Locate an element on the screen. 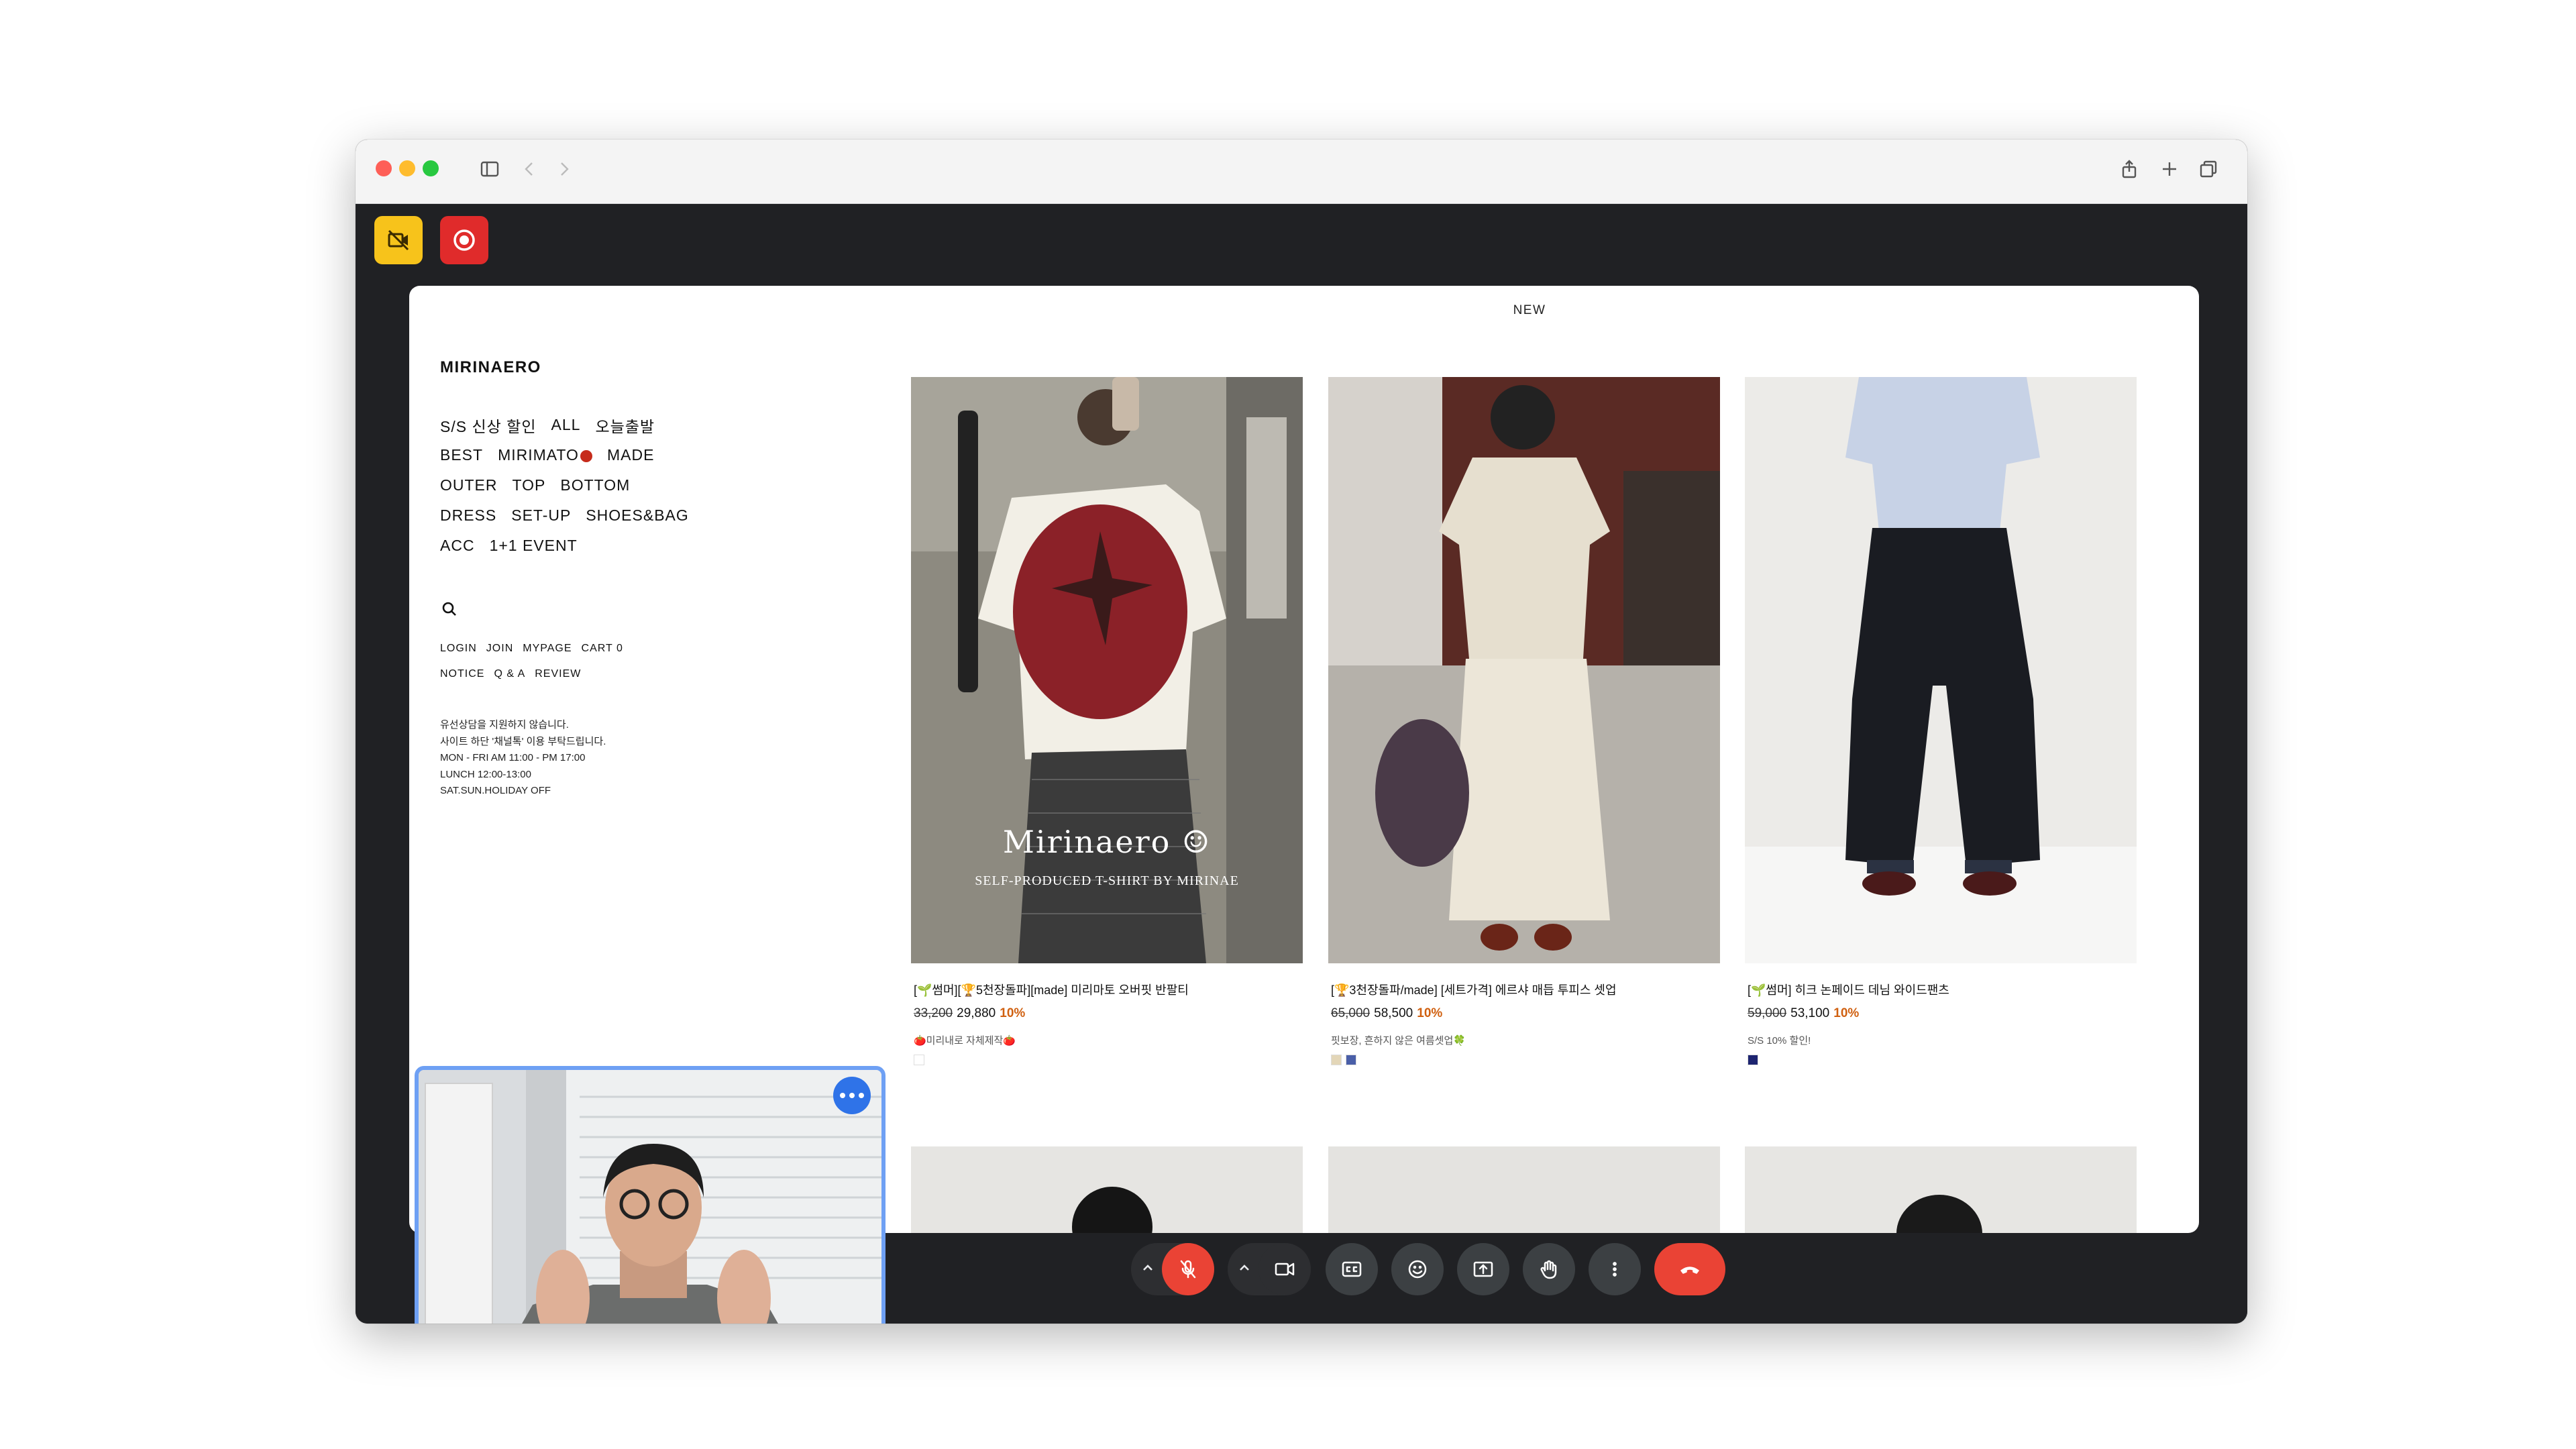 The height and width of the screenshot is (1449, 2576). product-description: S/S 10% 할인! is located at coordinates (1779, 1040).